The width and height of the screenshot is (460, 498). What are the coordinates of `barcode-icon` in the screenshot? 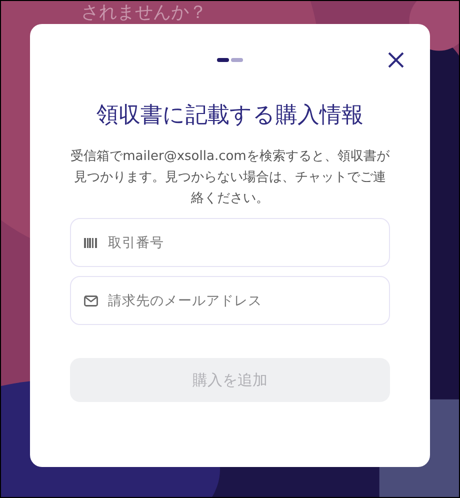 It's located at (91, 243).